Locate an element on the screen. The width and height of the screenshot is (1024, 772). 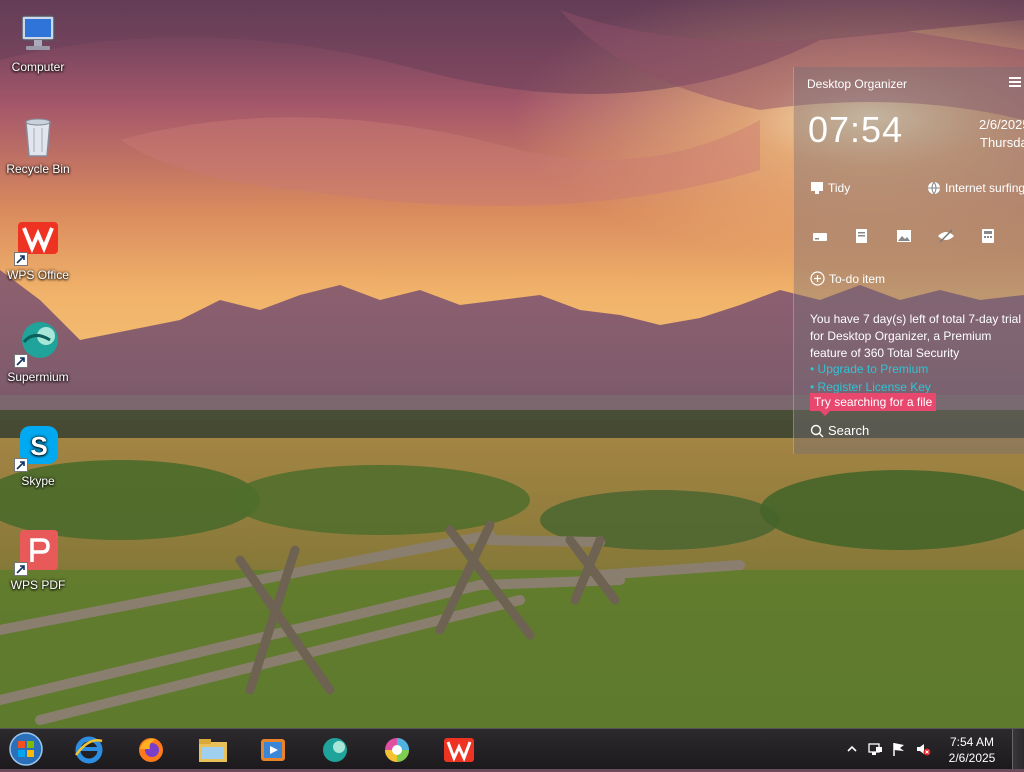
start-button is located at coordinates (26, 749).